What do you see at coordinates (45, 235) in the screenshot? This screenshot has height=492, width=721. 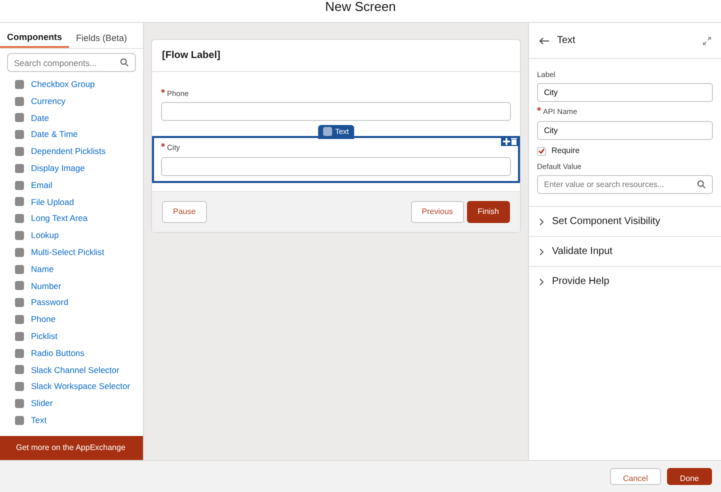 I see `component-link: Lookup` at bounding box center [45, 235].